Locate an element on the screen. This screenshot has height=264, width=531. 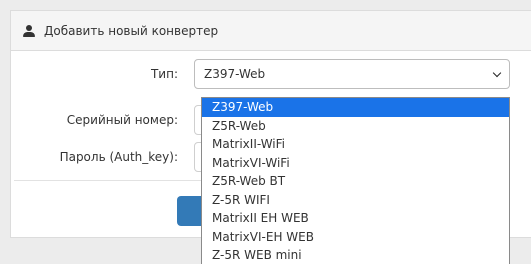
chevron-down-icon is located at coordinates (497, 73).